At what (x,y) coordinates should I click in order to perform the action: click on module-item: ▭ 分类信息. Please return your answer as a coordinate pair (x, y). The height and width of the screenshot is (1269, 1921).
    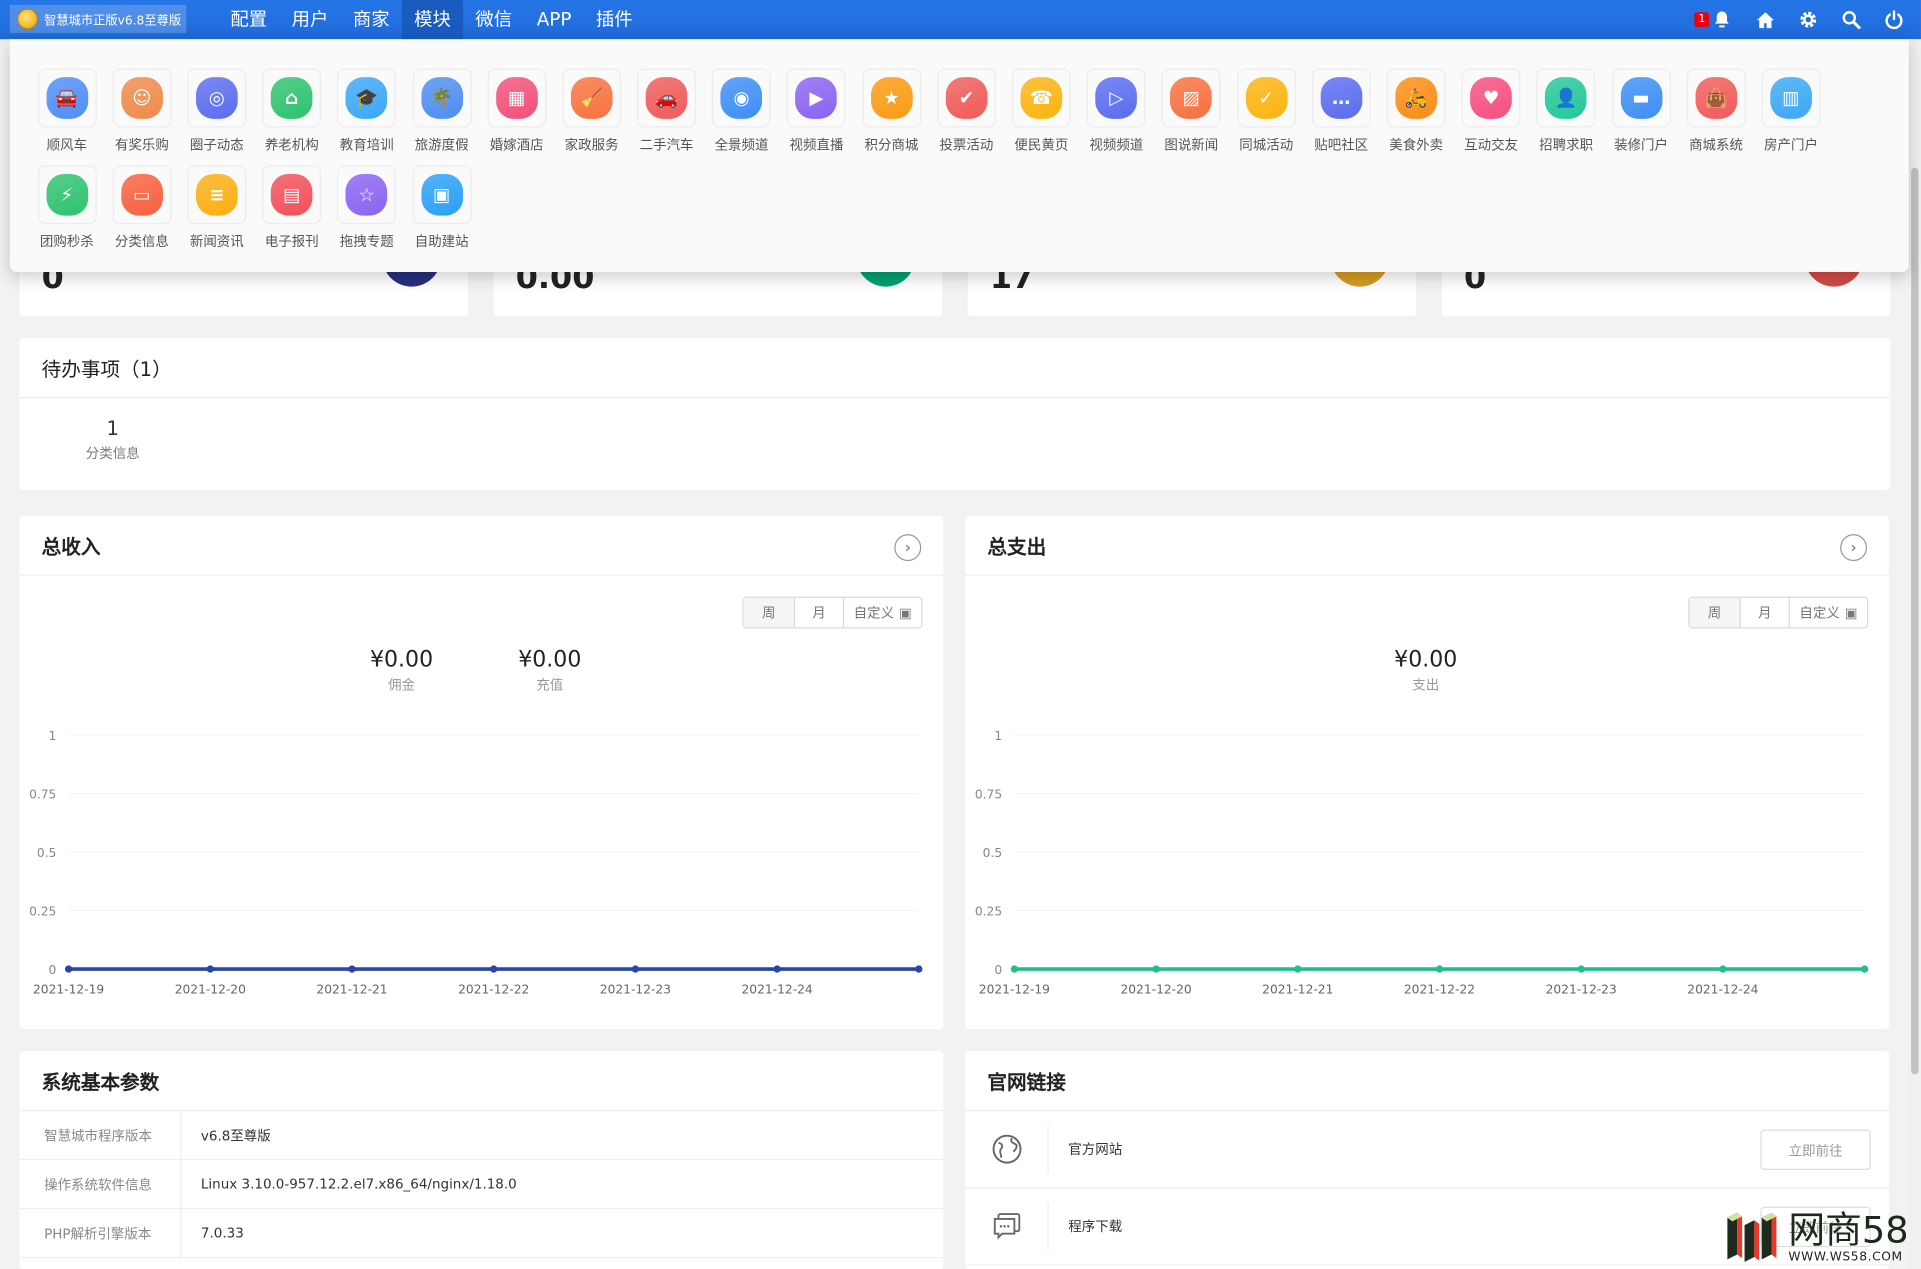
    Looking at the image, I should click on (141, 213).